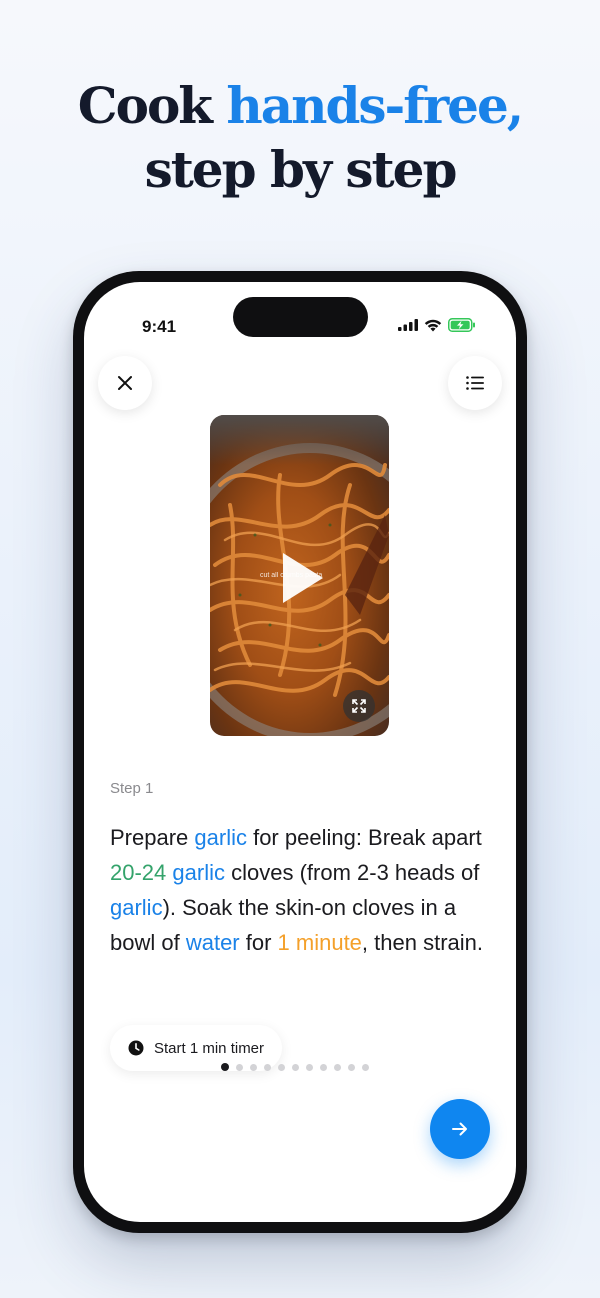  What do you see at coordinates (300, 317) in the screenshot?
I see `dynamic-island` at bounding box center [300, 317].